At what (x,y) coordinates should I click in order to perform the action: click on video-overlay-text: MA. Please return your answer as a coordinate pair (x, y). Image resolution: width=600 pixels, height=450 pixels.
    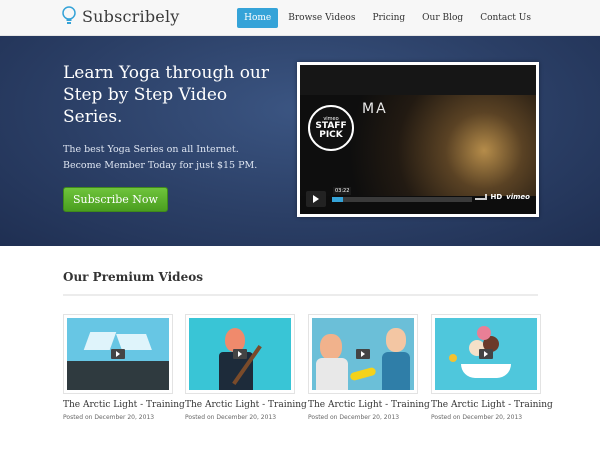
    Looking at the image, I should click on (375, 109).